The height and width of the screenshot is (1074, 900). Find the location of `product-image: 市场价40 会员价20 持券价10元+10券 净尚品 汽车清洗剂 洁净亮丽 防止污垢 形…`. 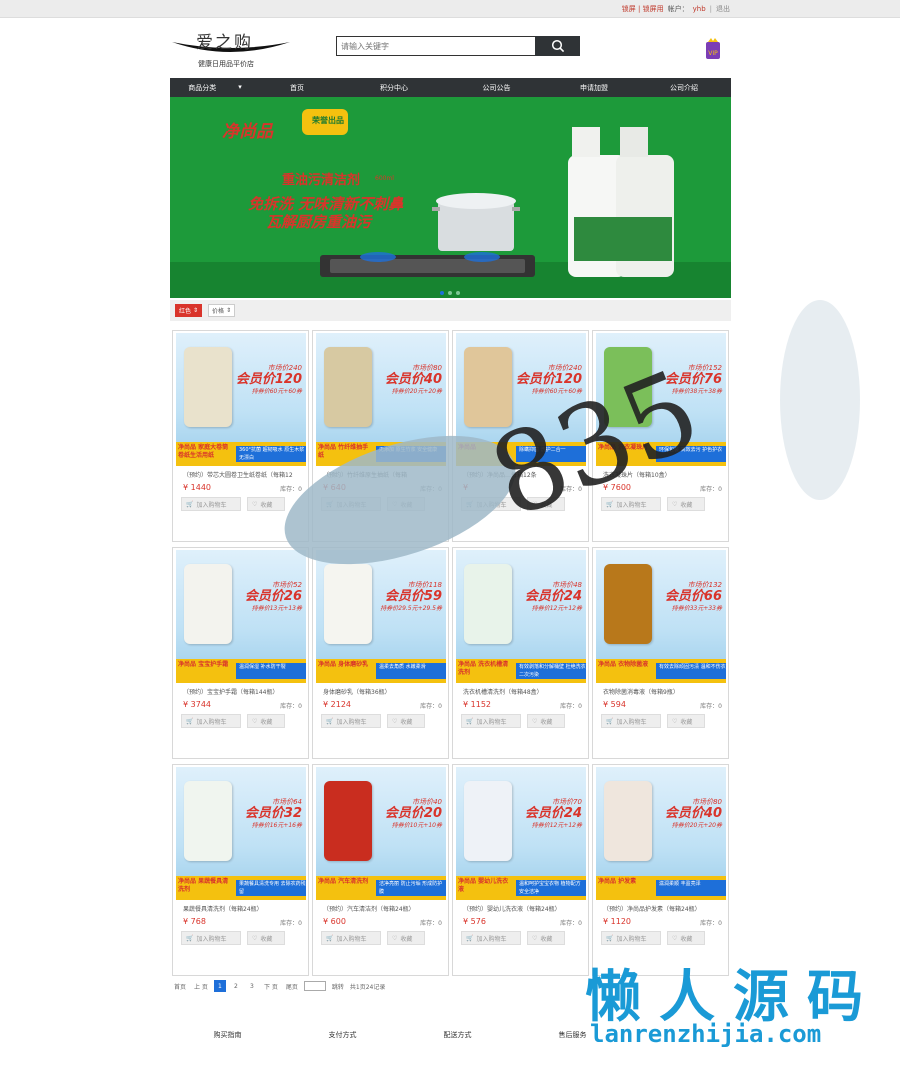

product-image: 市场价40 会员价20 持券价10元+10券 净尚品 汽车清洗剂 洁净亮丽 防止污垢 形… is located at coordinates (381, 833).